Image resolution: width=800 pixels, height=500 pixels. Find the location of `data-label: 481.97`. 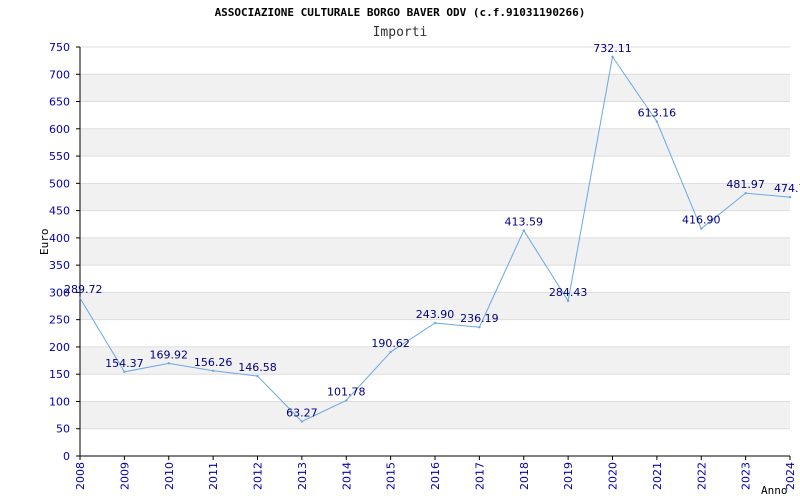

data-label: 481.97 is located at coordinates (745, 184).